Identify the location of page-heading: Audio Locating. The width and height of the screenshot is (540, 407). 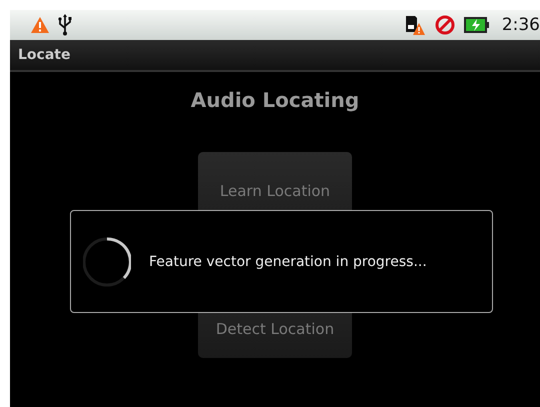
(275, 100).